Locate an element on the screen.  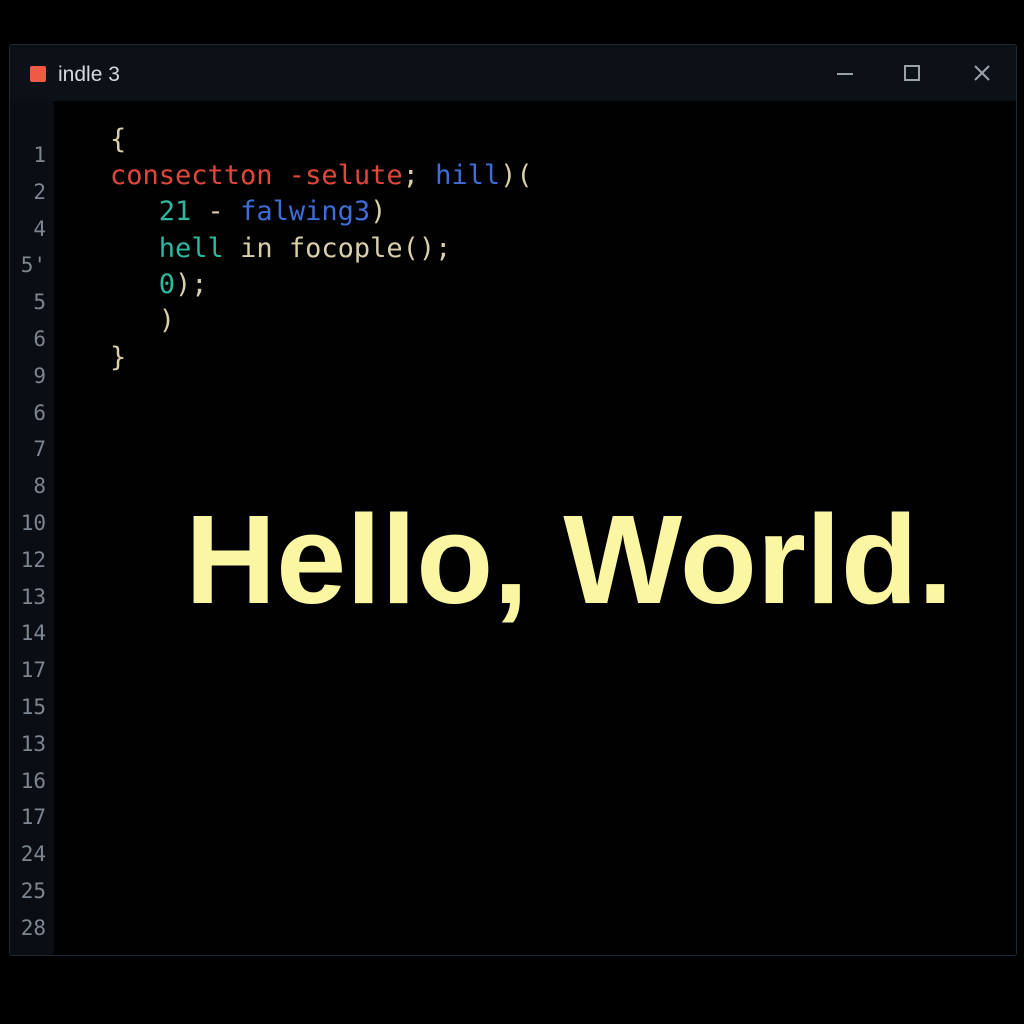
line-number: 2 is located at coordinates (39, 192).